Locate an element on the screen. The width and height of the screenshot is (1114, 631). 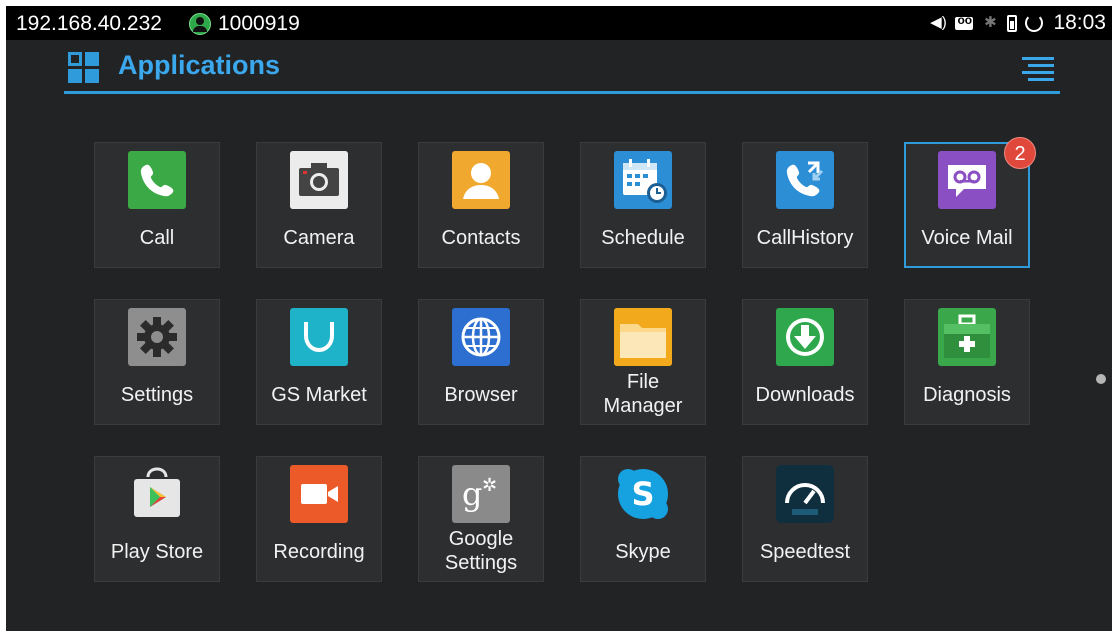
phone-icon is located at coordinates (157, 180).